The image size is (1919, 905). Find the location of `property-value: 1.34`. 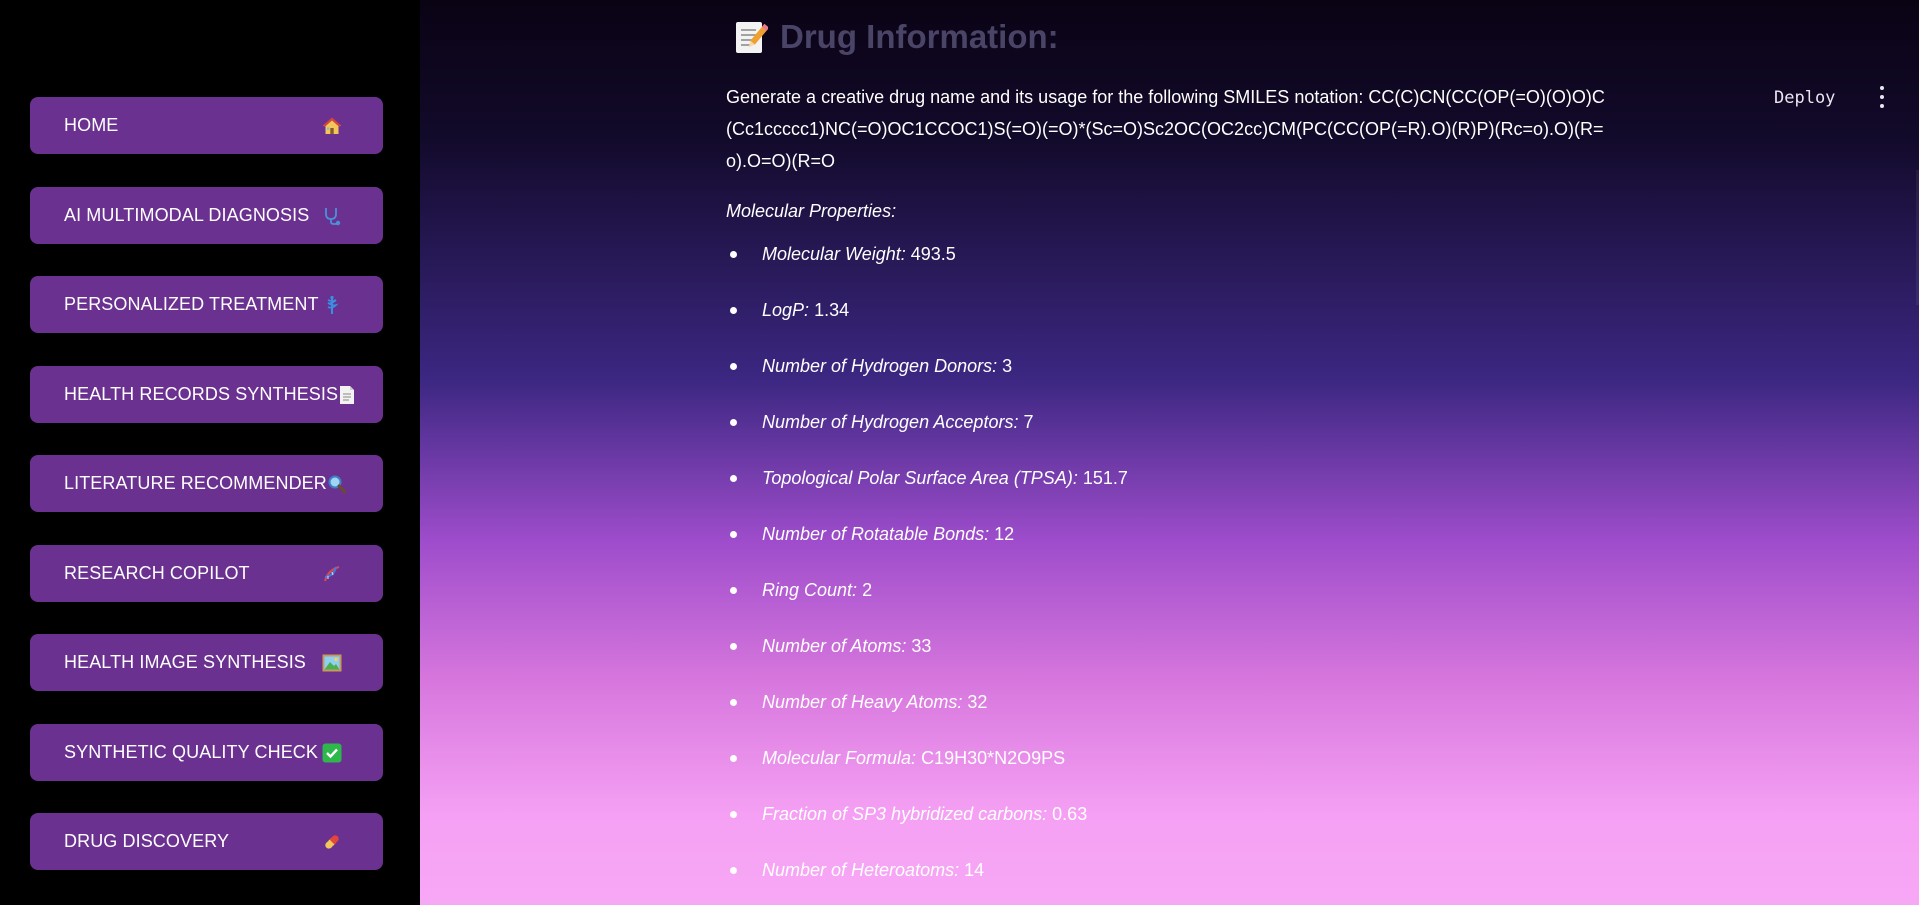

property-value: 1.34 is located at coordinates (832, 310).